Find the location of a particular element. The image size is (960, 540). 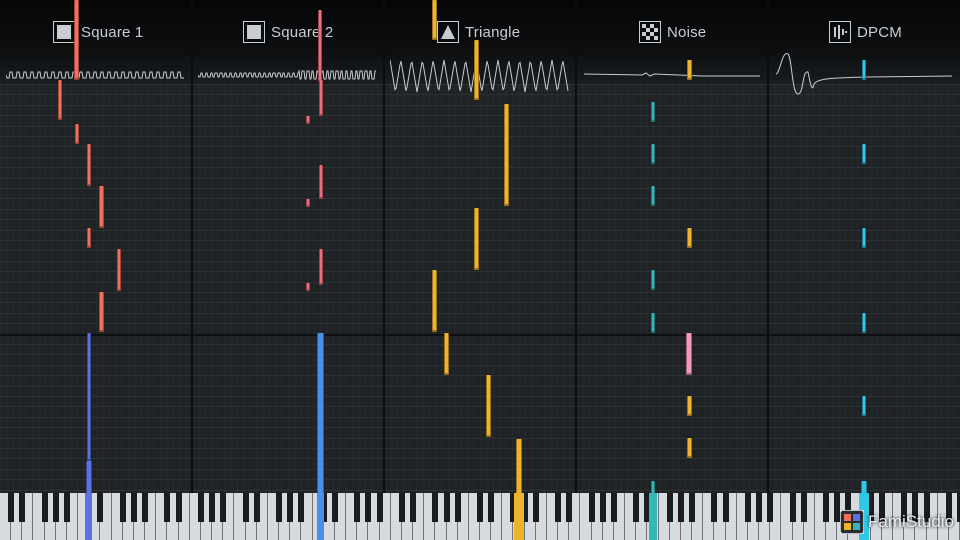

square-wave-icon is located at coordinates (64, 32).